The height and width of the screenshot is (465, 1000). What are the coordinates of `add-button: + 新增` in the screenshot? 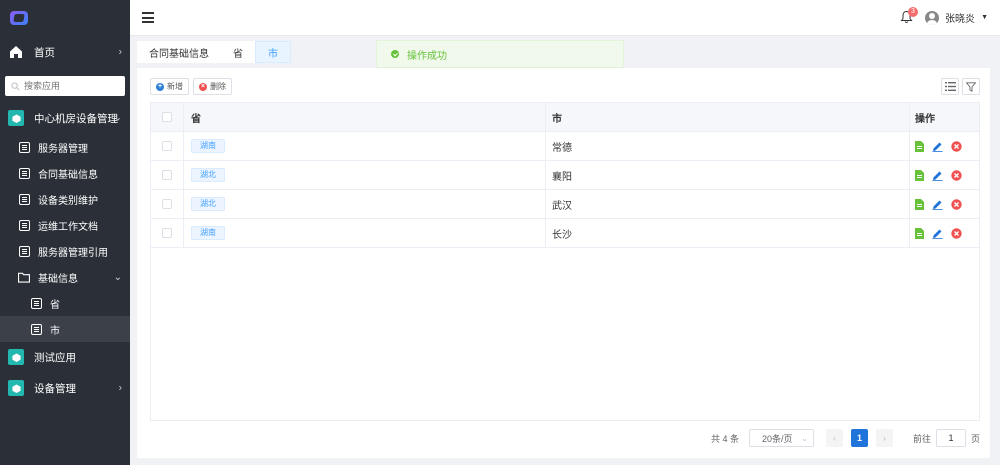 It's located at (169, 86).